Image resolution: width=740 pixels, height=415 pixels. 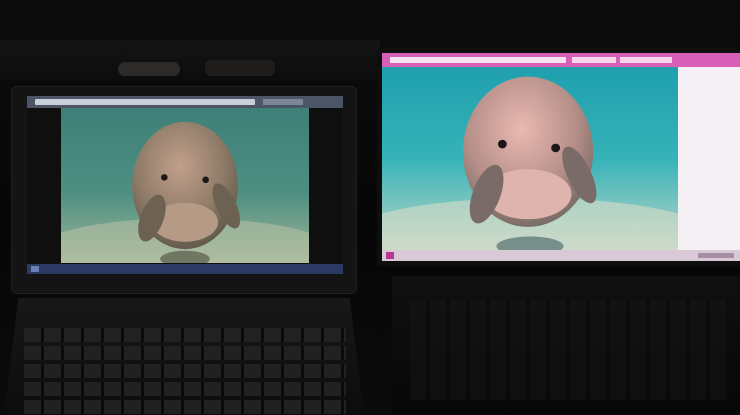 What do you see at coordinates (35, 269) in the screenshot?
I see `laptop-start-icon` at bounding box center [35, 269].